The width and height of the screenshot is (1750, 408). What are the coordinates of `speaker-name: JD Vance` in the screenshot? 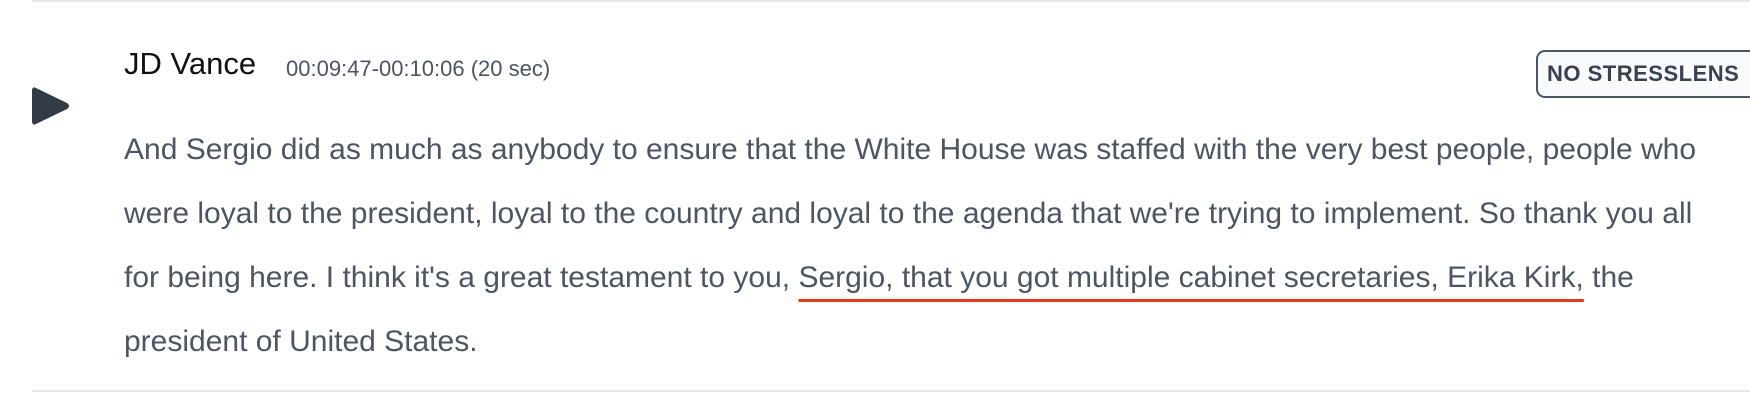 It's located at (190, 63).